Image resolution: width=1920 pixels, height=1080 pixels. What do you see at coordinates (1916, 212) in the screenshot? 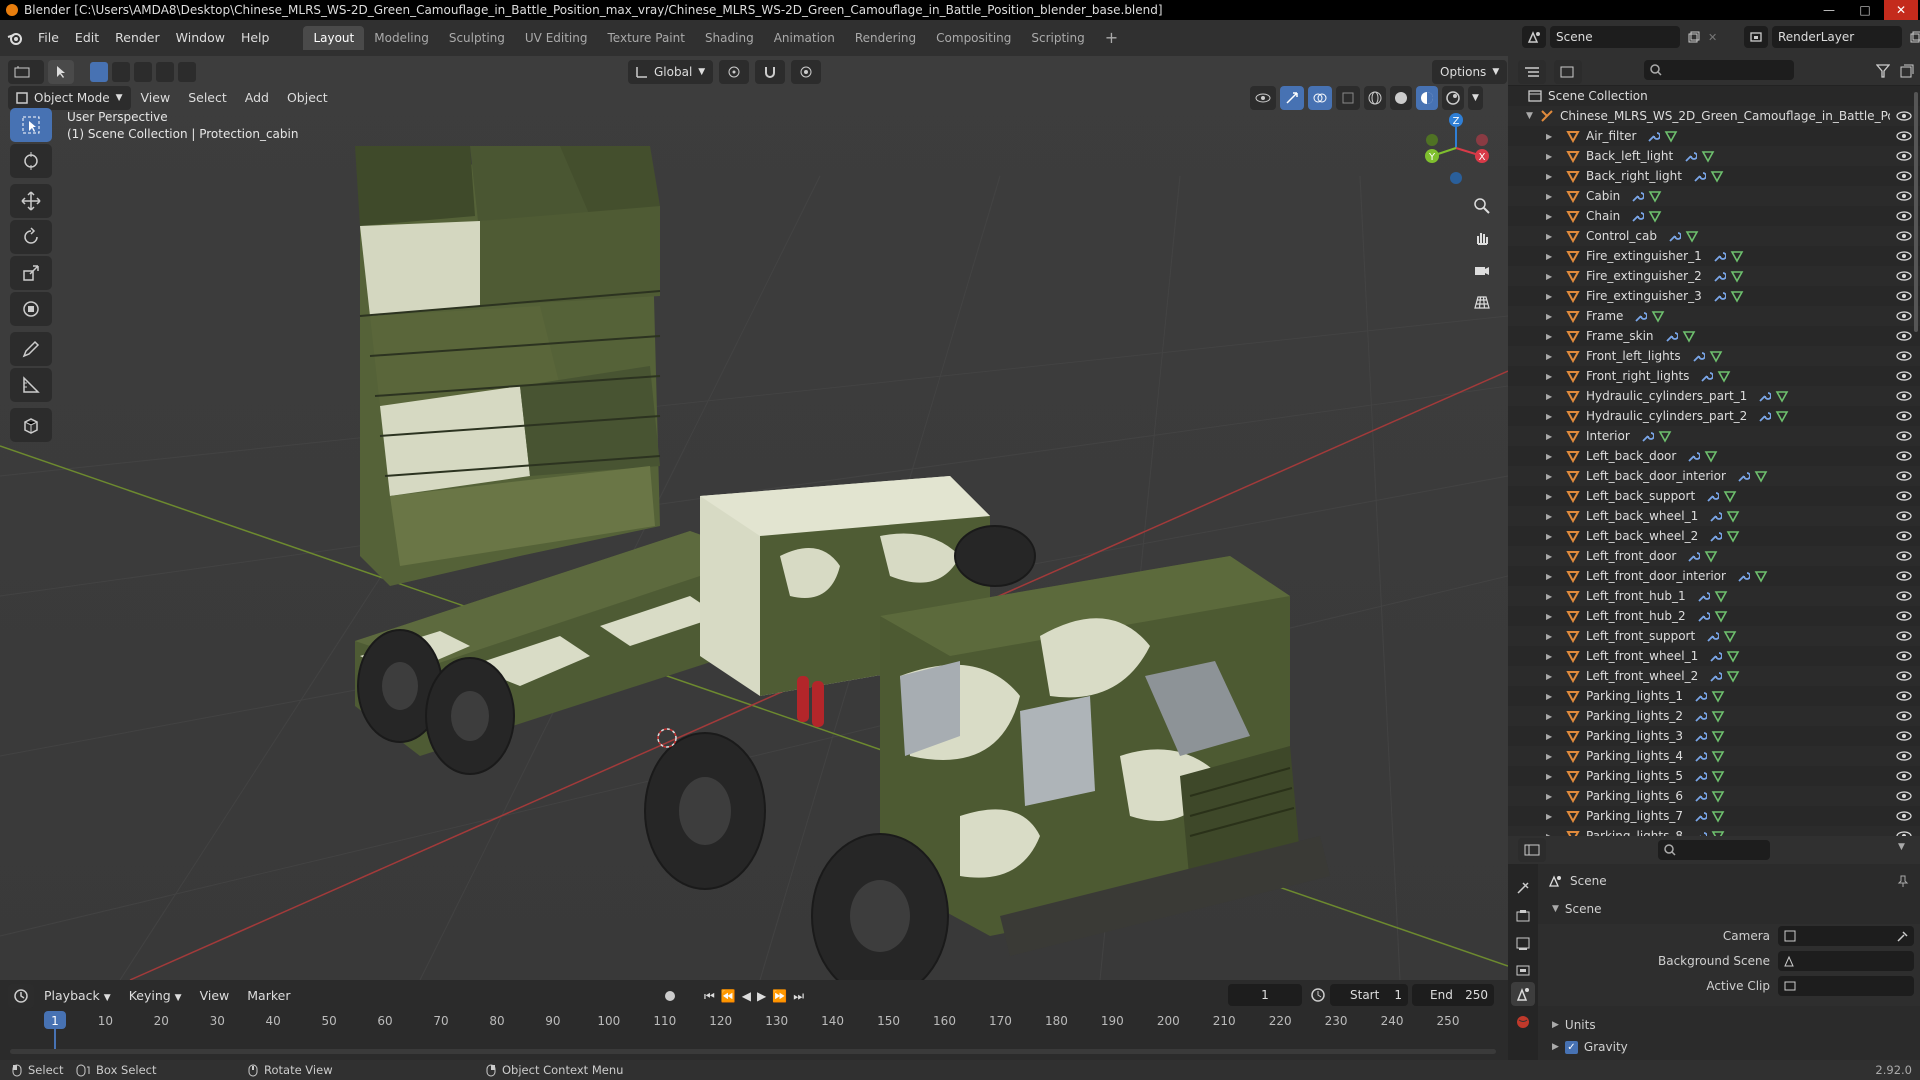
I see `outliner-scrollbar` at bounding box center [1916, 212].